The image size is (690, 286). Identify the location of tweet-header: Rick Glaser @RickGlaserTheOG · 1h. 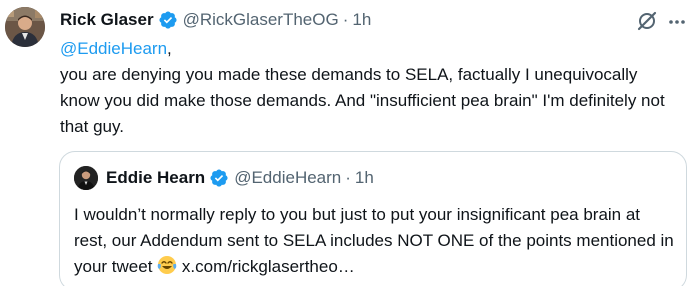
(215, 20).